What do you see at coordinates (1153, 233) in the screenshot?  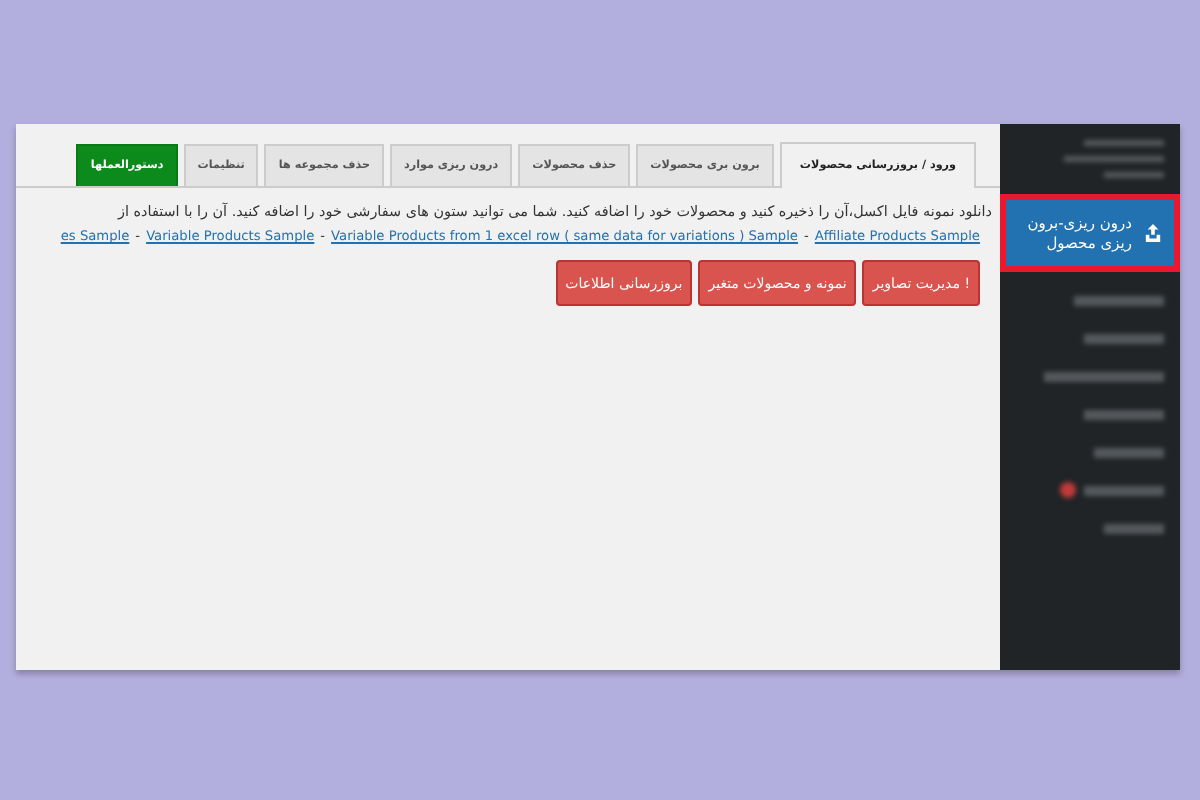 I see `upload-icon` at bounding box center [1153, 233].